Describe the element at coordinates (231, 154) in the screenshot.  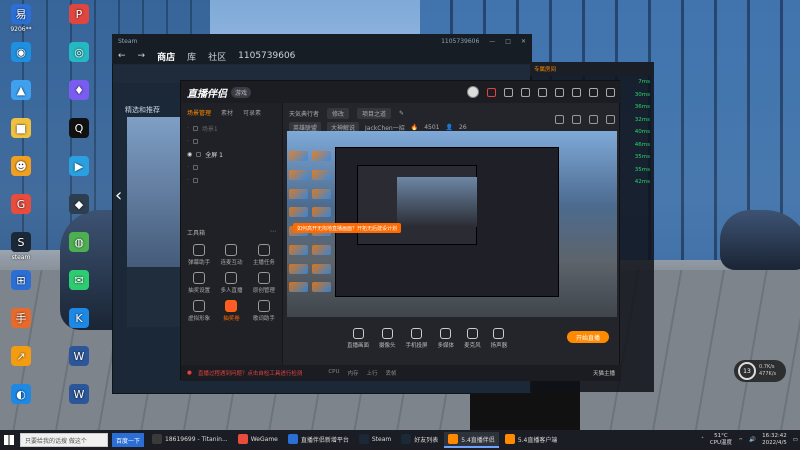
I see `scene-item: ◉ 全屏 1` at that location.